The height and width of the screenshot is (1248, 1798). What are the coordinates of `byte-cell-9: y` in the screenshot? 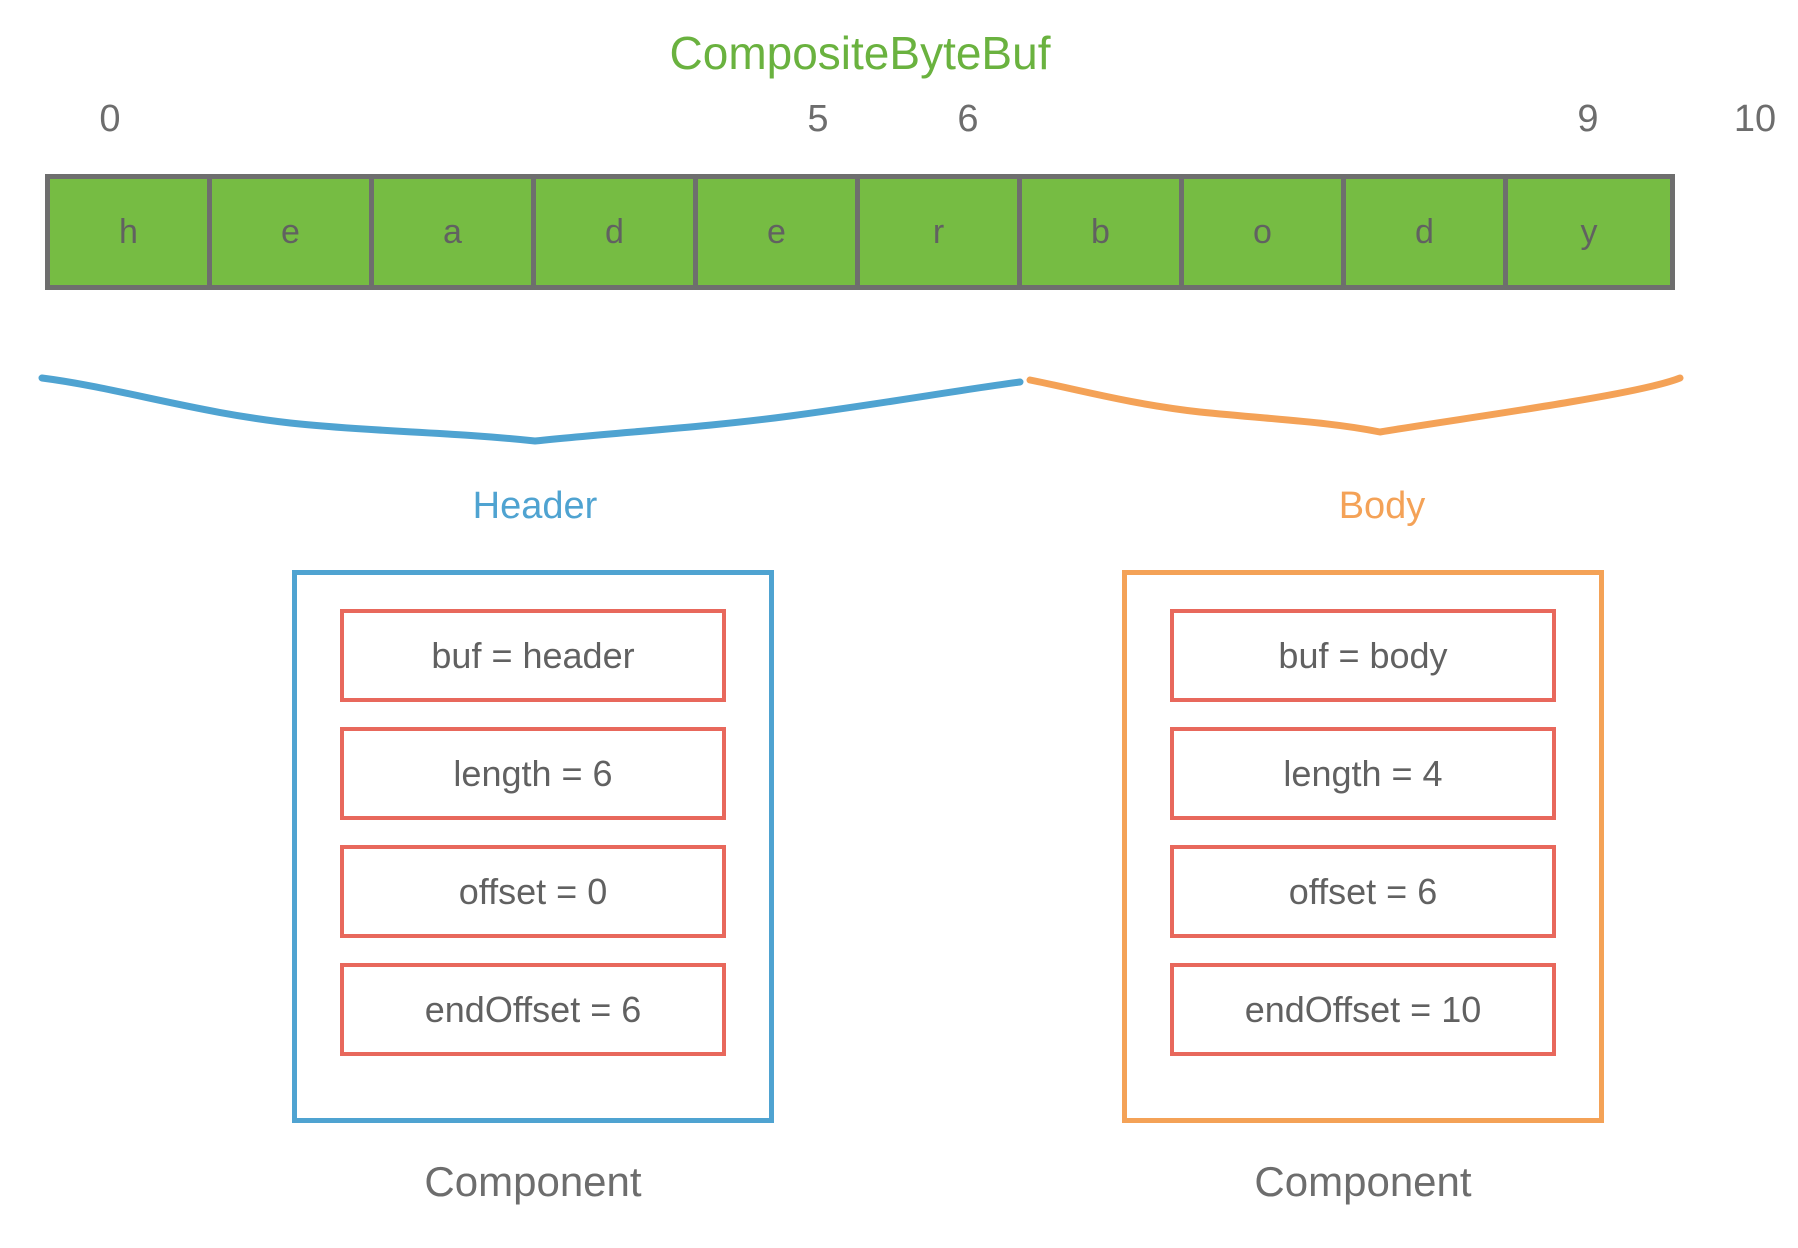 It's located at (1589, 232).